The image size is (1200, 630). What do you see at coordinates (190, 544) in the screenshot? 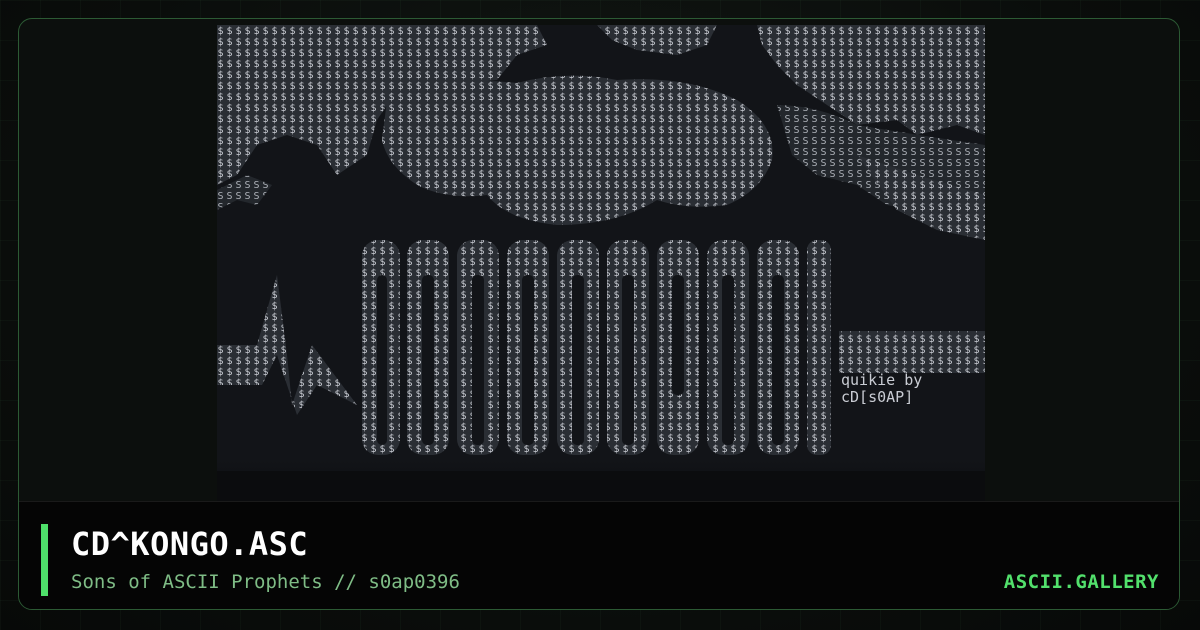
I see `artwork-title: CD^KONGO.ASC` at bounding box center [190, 544].